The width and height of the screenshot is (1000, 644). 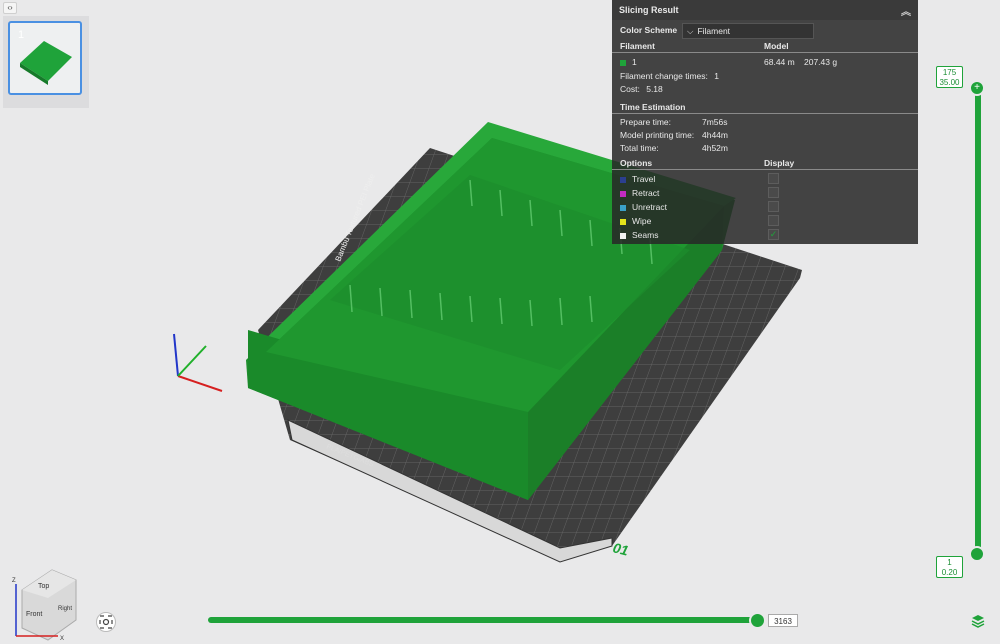 I want to click on layer-bottom-label: 1 0.20, so click(x=949, y=567).